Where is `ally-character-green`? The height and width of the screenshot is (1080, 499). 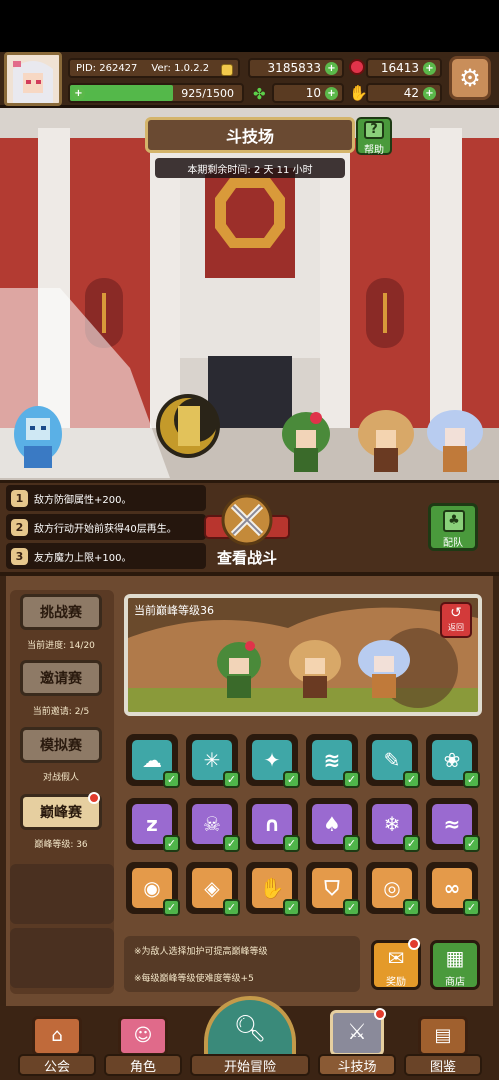
ally-character-green is located at coordinates (306, 441).